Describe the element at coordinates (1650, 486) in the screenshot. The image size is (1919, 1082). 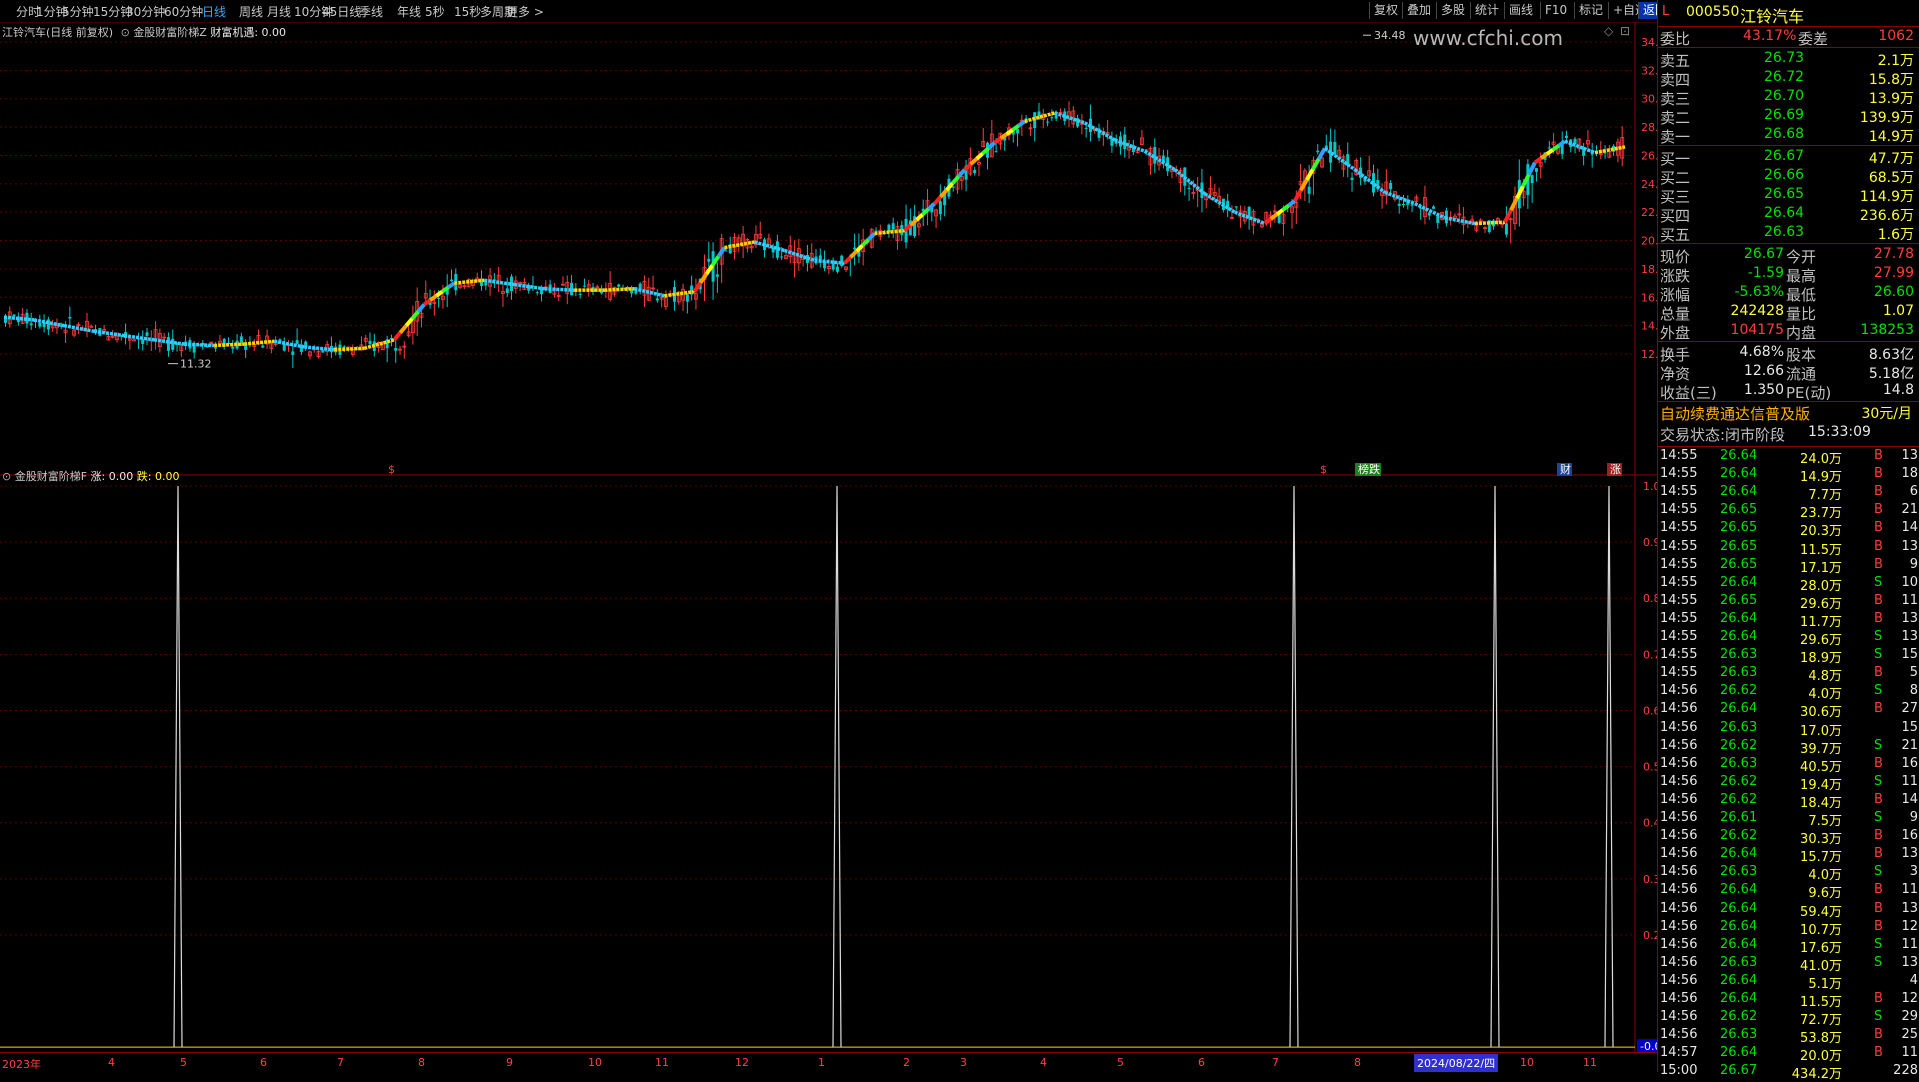
I see `sub-y-tick: 1.00` at that location.